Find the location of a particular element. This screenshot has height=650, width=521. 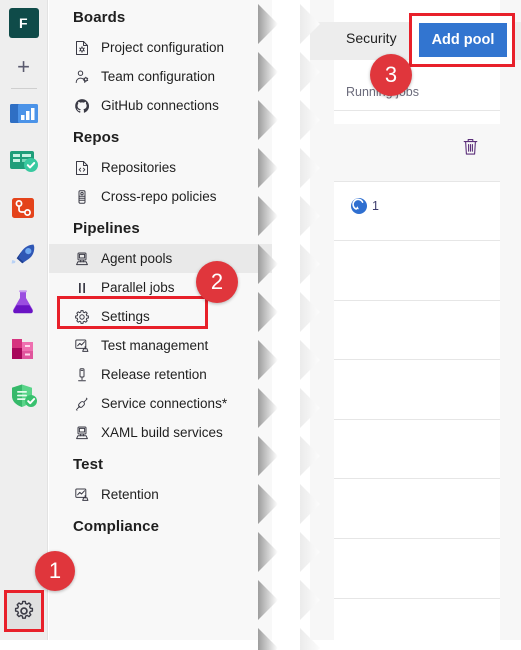

add-pool-highlight-box: Add pool is located at coordinates (462, 40).